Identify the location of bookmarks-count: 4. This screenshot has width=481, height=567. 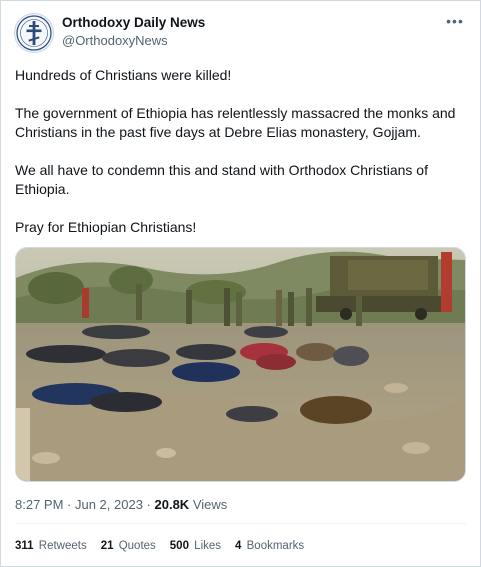
(238, 546).